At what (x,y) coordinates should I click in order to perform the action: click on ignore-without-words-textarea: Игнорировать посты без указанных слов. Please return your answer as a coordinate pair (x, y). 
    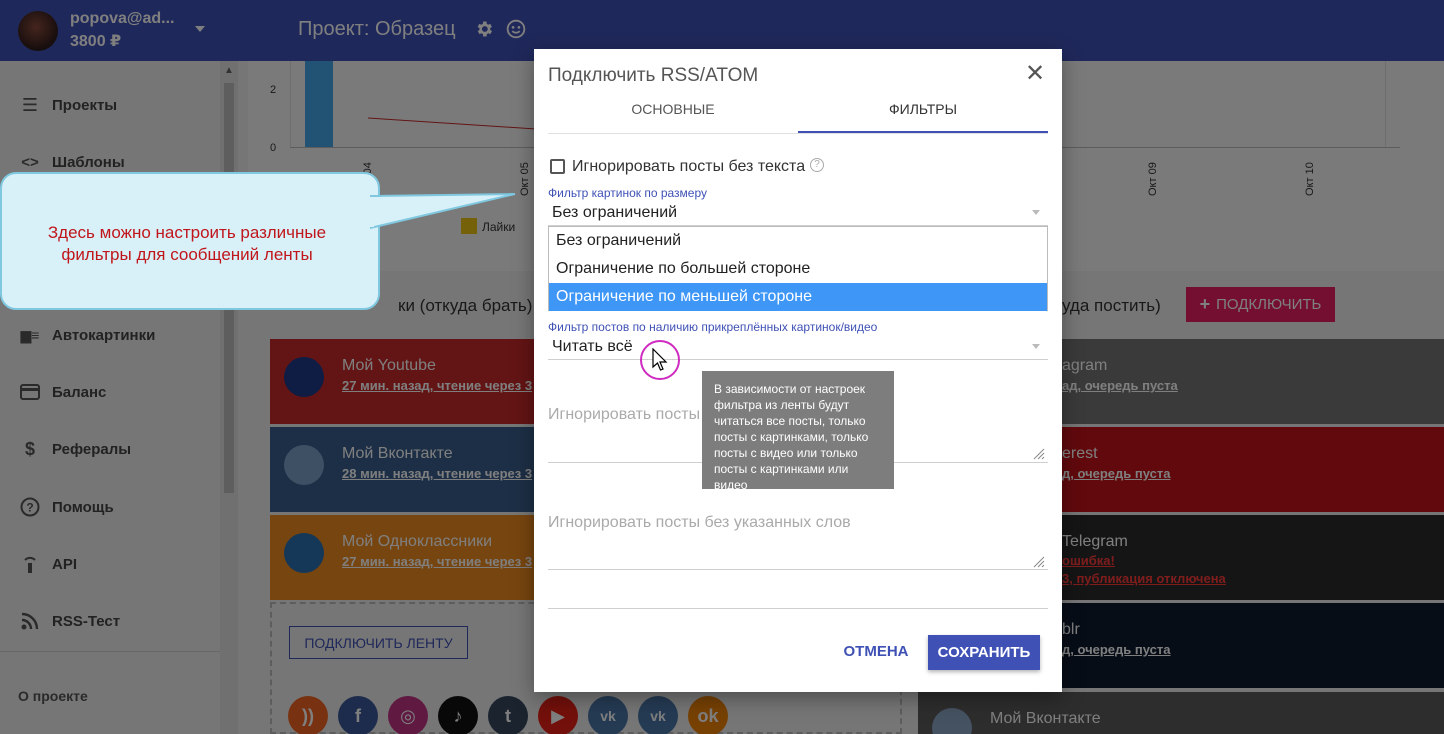
    Looking at the image, I should click on (699, 523).